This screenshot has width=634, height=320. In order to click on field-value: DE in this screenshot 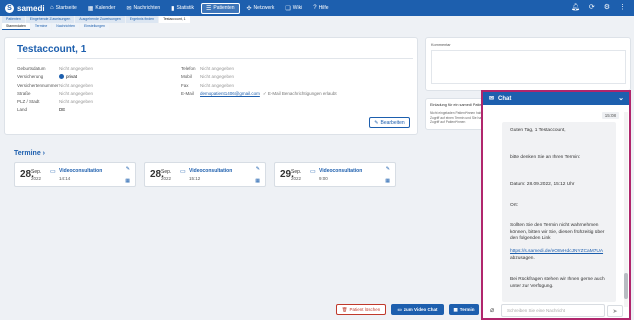, I will do `click(62, 109)`.